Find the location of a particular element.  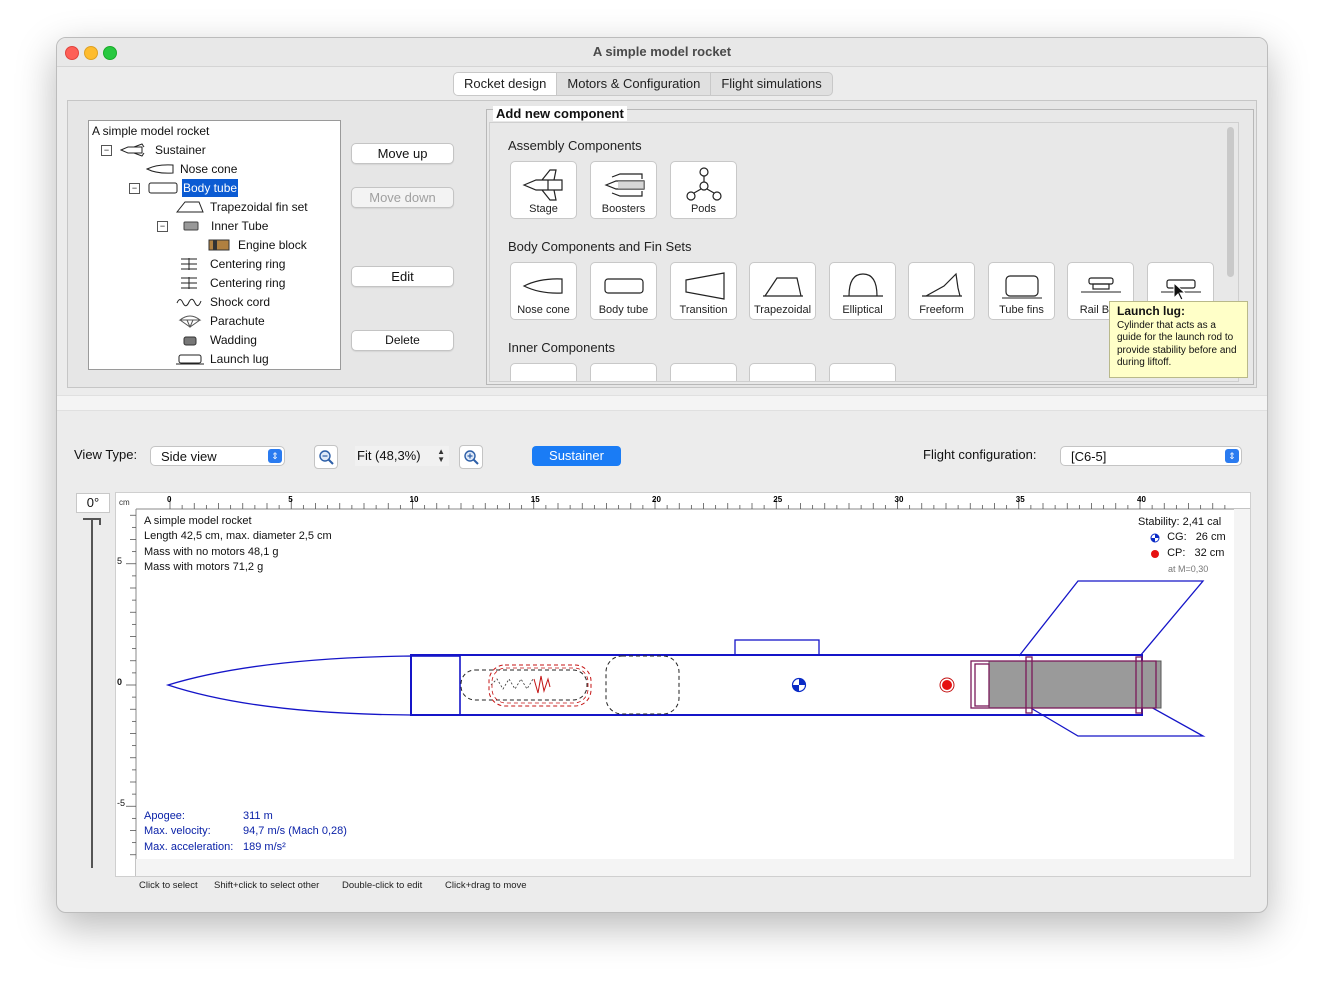

apogee-value: 311 m is located at coordinates (258, 816).